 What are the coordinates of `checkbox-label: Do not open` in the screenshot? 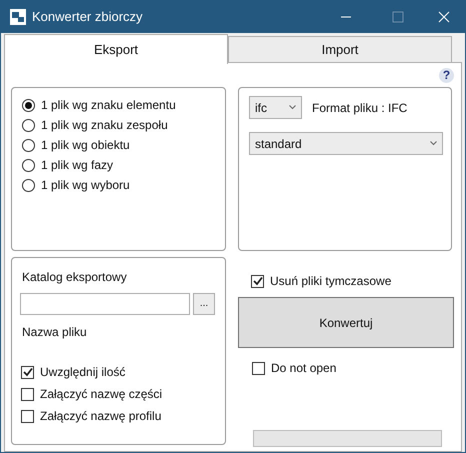 It's located at (303, 368).